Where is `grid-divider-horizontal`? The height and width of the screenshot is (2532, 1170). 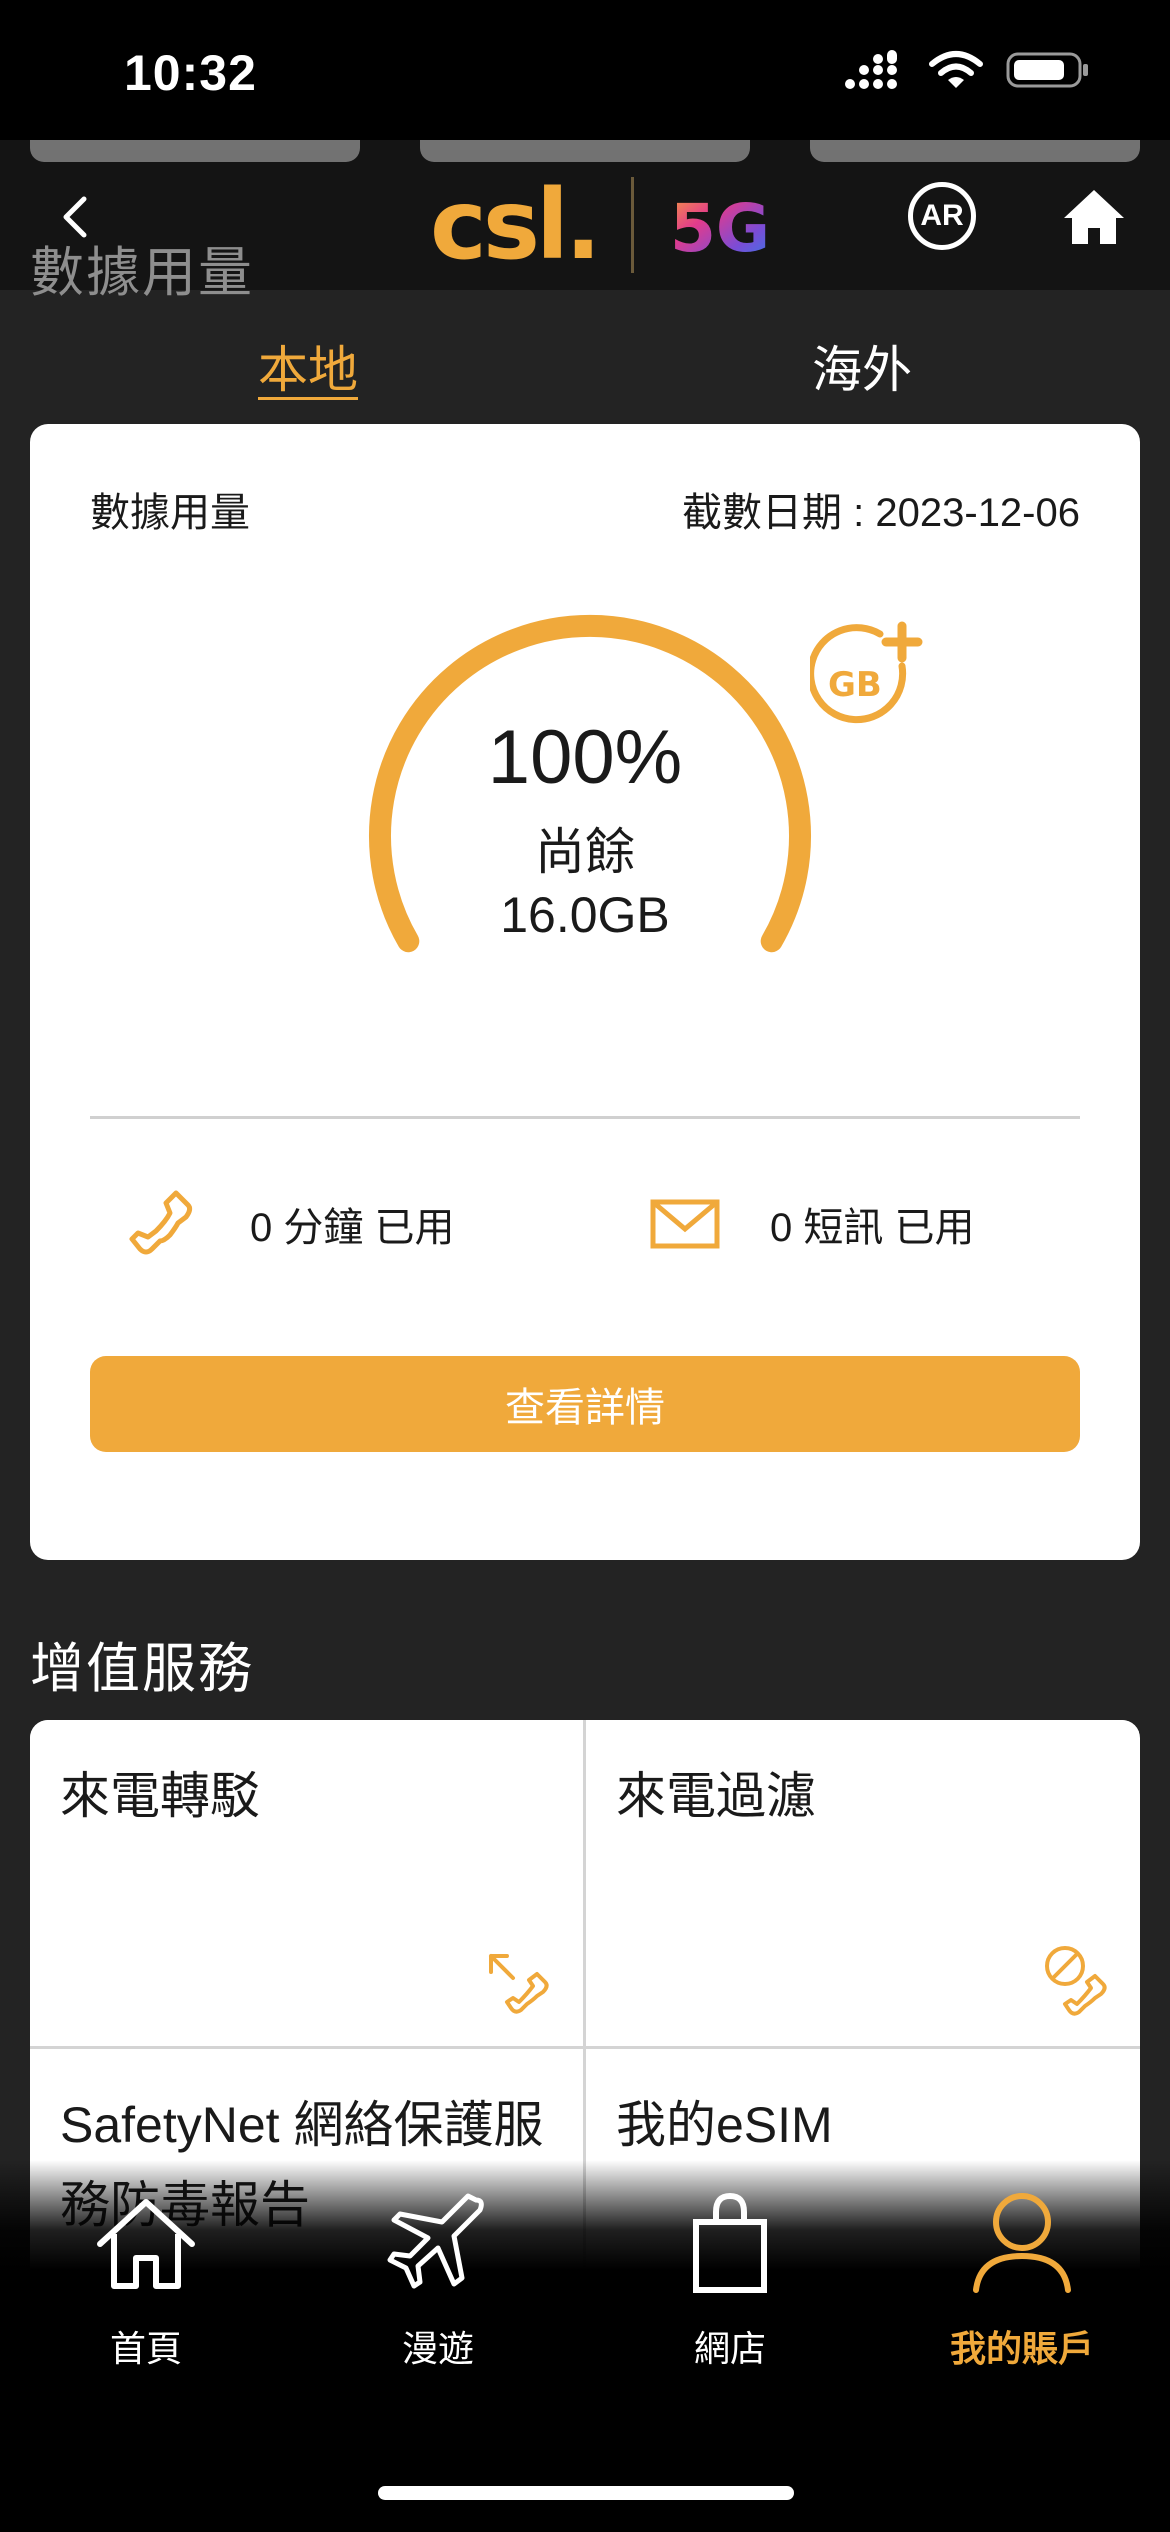
grid-divider-horizontal is located at coordinates (585, 2047).